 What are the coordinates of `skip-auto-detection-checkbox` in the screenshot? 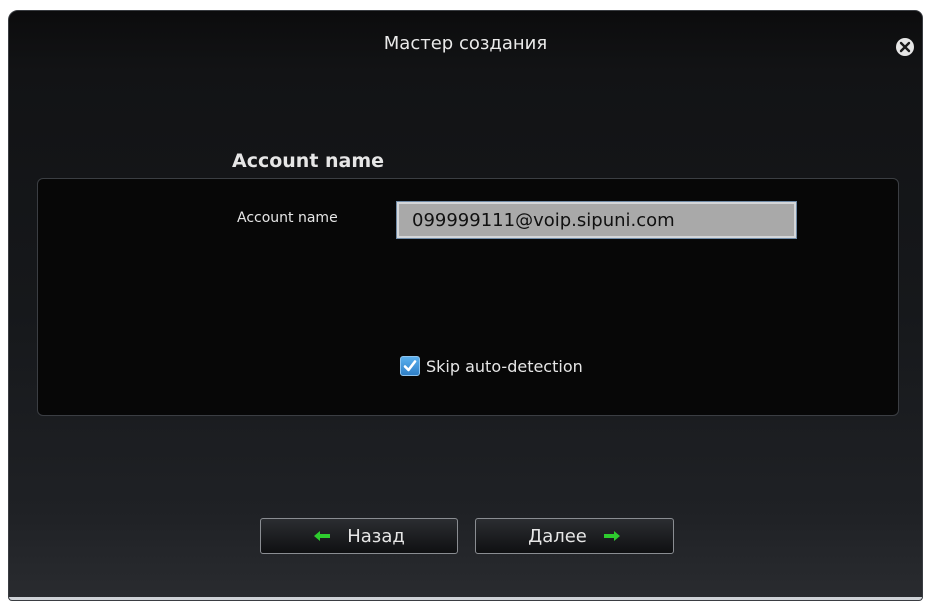 It's located at (410, 366).